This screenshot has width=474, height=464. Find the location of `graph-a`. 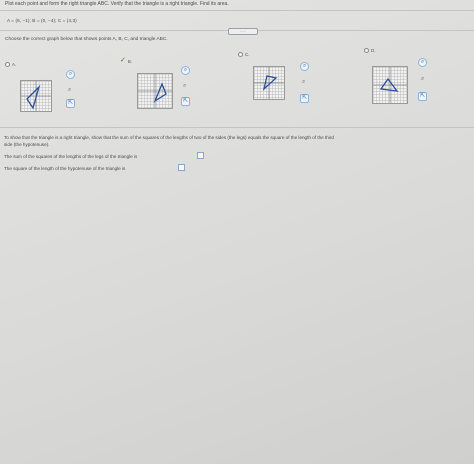

graph-a is located at coordinates (36, 96).